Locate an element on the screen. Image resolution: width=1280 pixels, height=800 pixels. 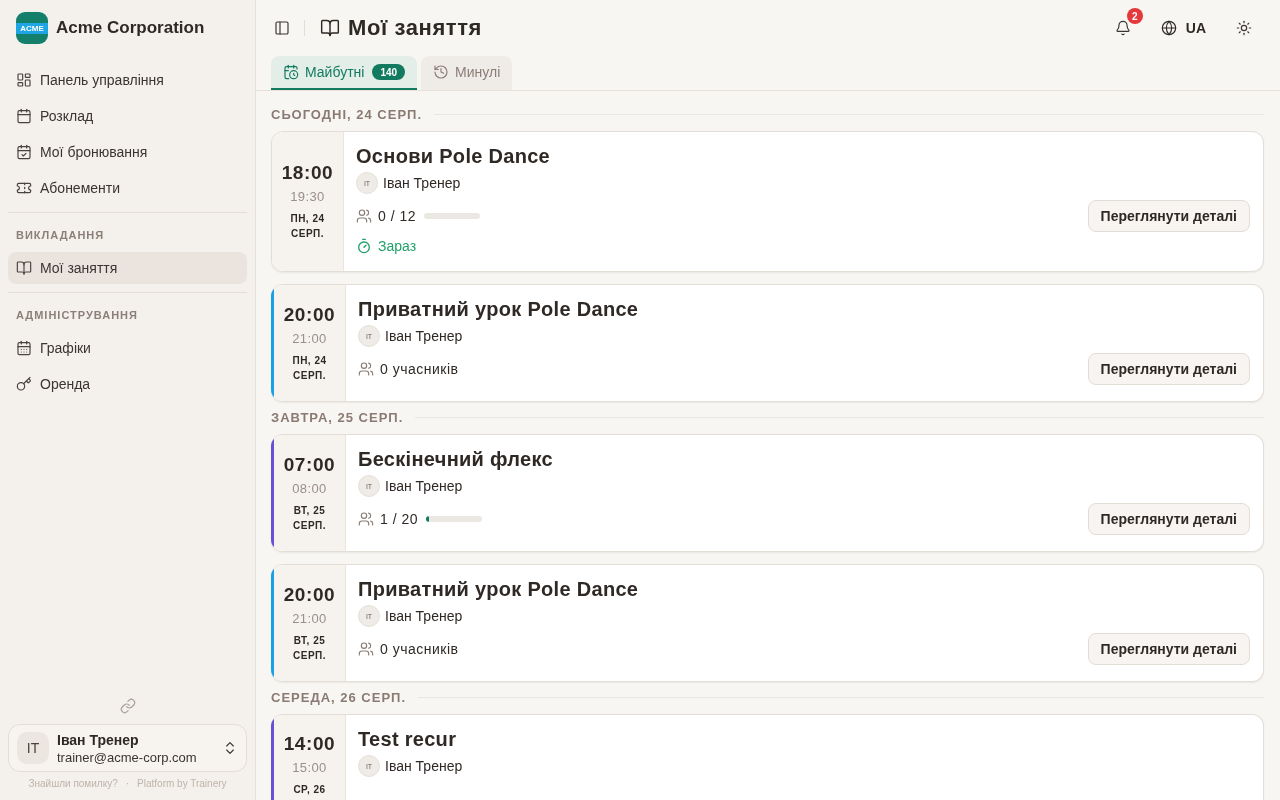
panel-left-icon is located at coordinates (282, 28).